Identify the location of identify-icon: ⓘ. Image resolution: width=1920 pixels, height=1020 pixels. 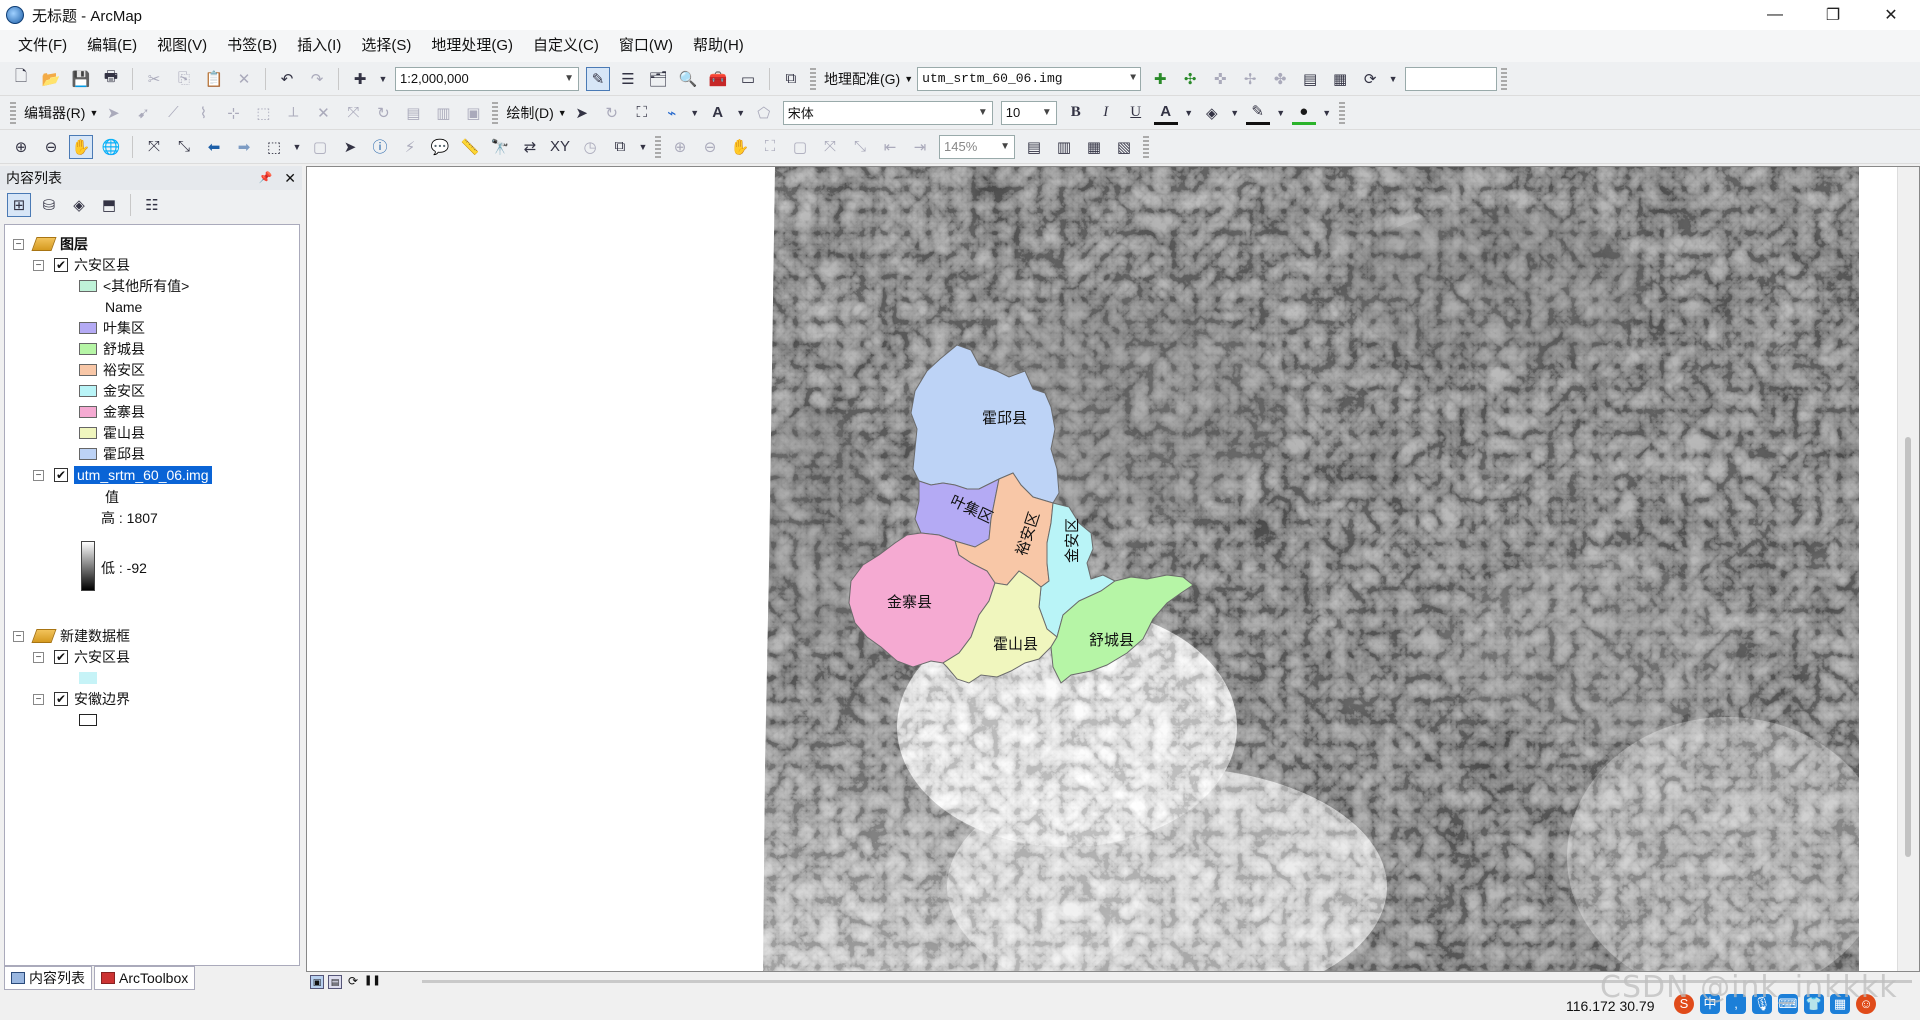
(380, 147).